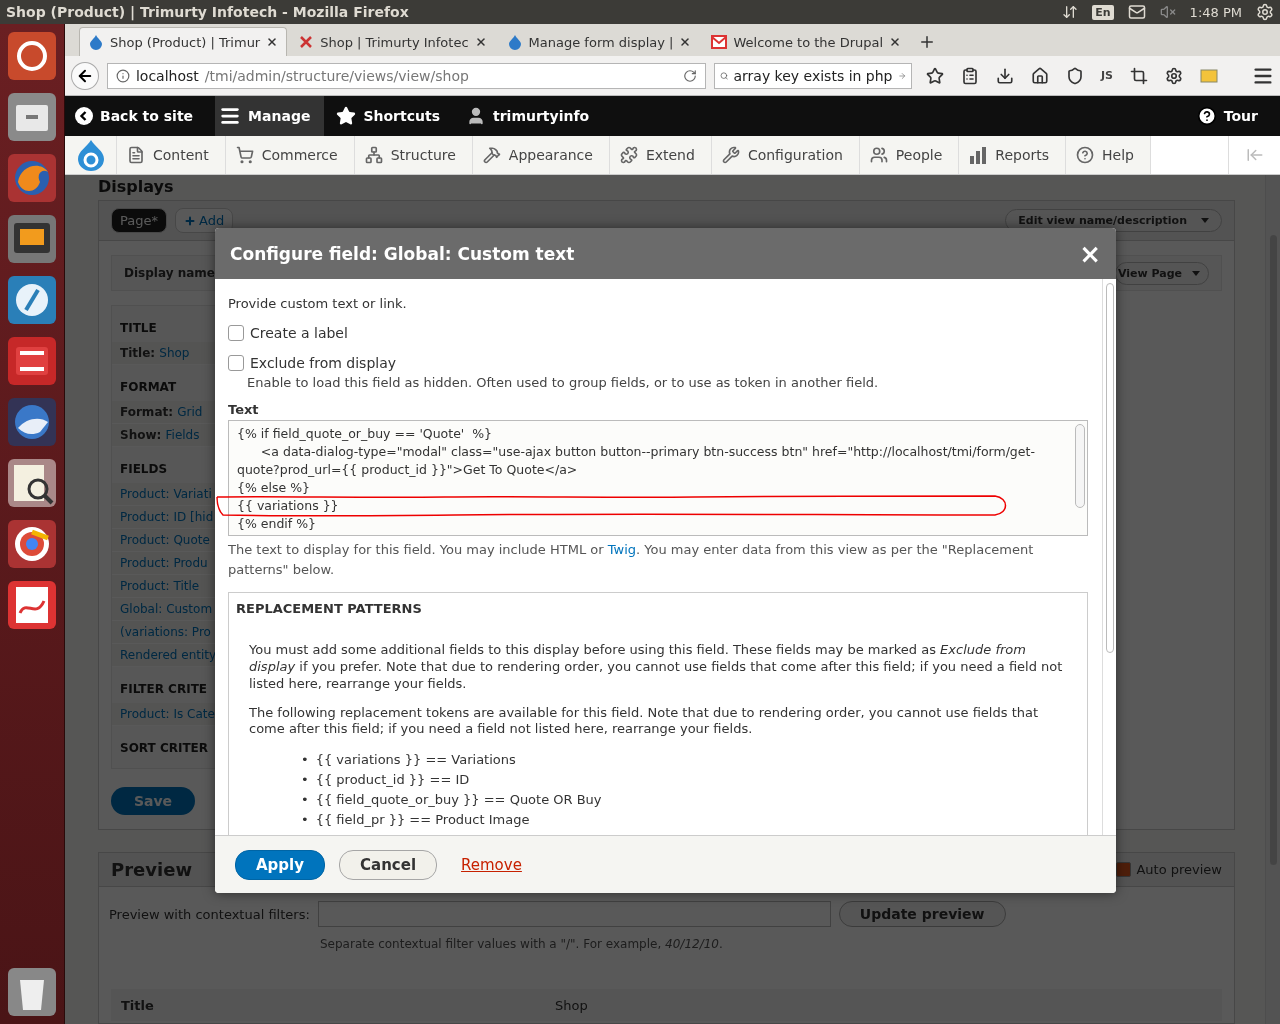 The image size is (1280, 1024). Describe the element at coordinates (32, 992) in the screenshot. I see `trash-icon` at that location.